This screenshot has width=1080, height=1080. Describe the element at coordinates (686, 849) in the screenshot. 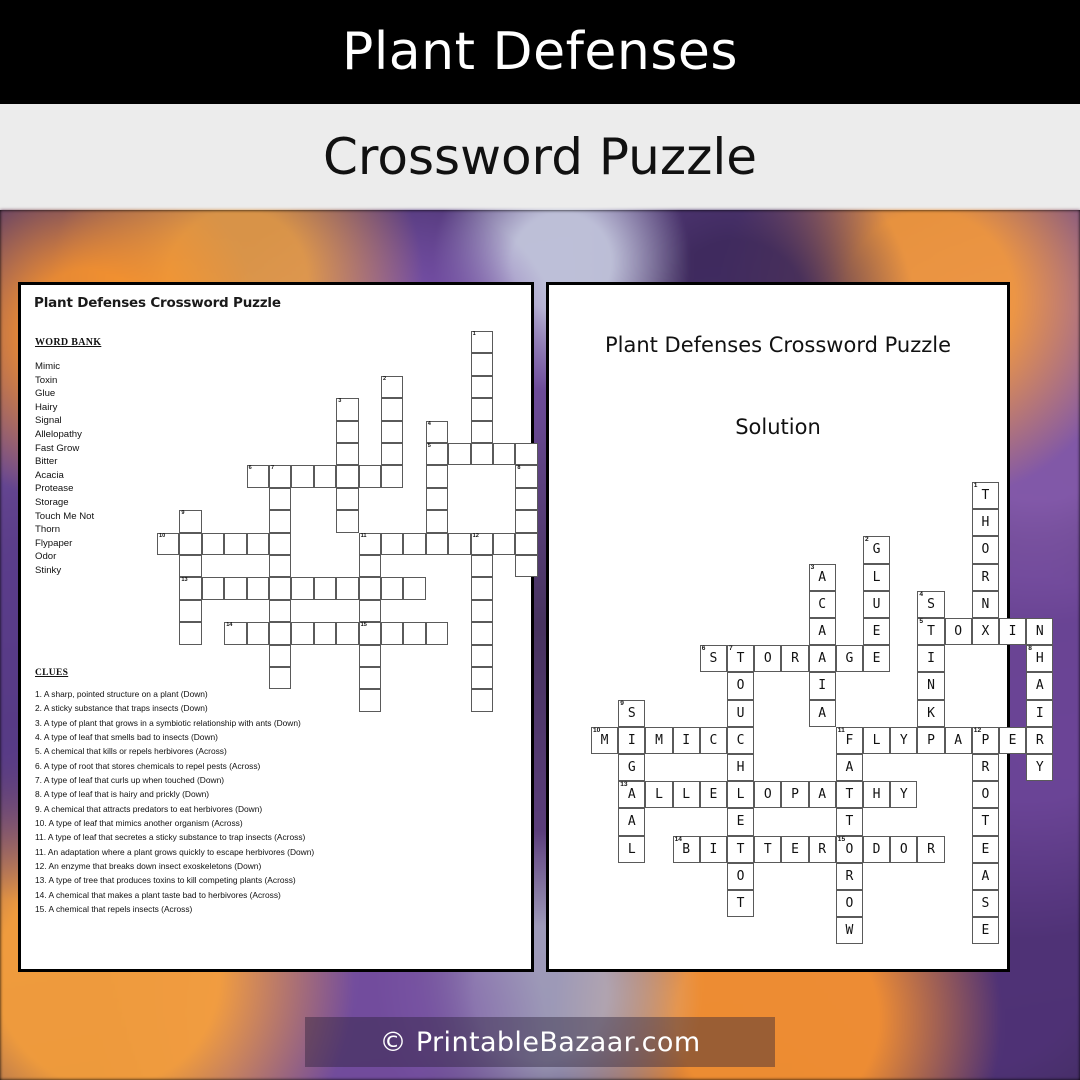

I see `crossword-cell: 14 B` at that location.